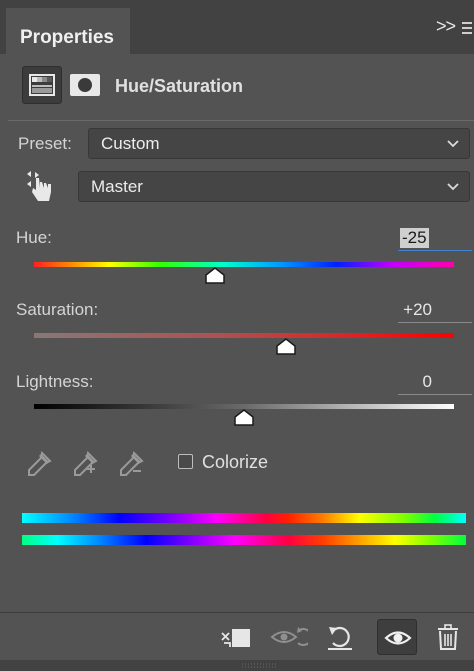  I want to click on view-previous-state-button, so click(290, 637).